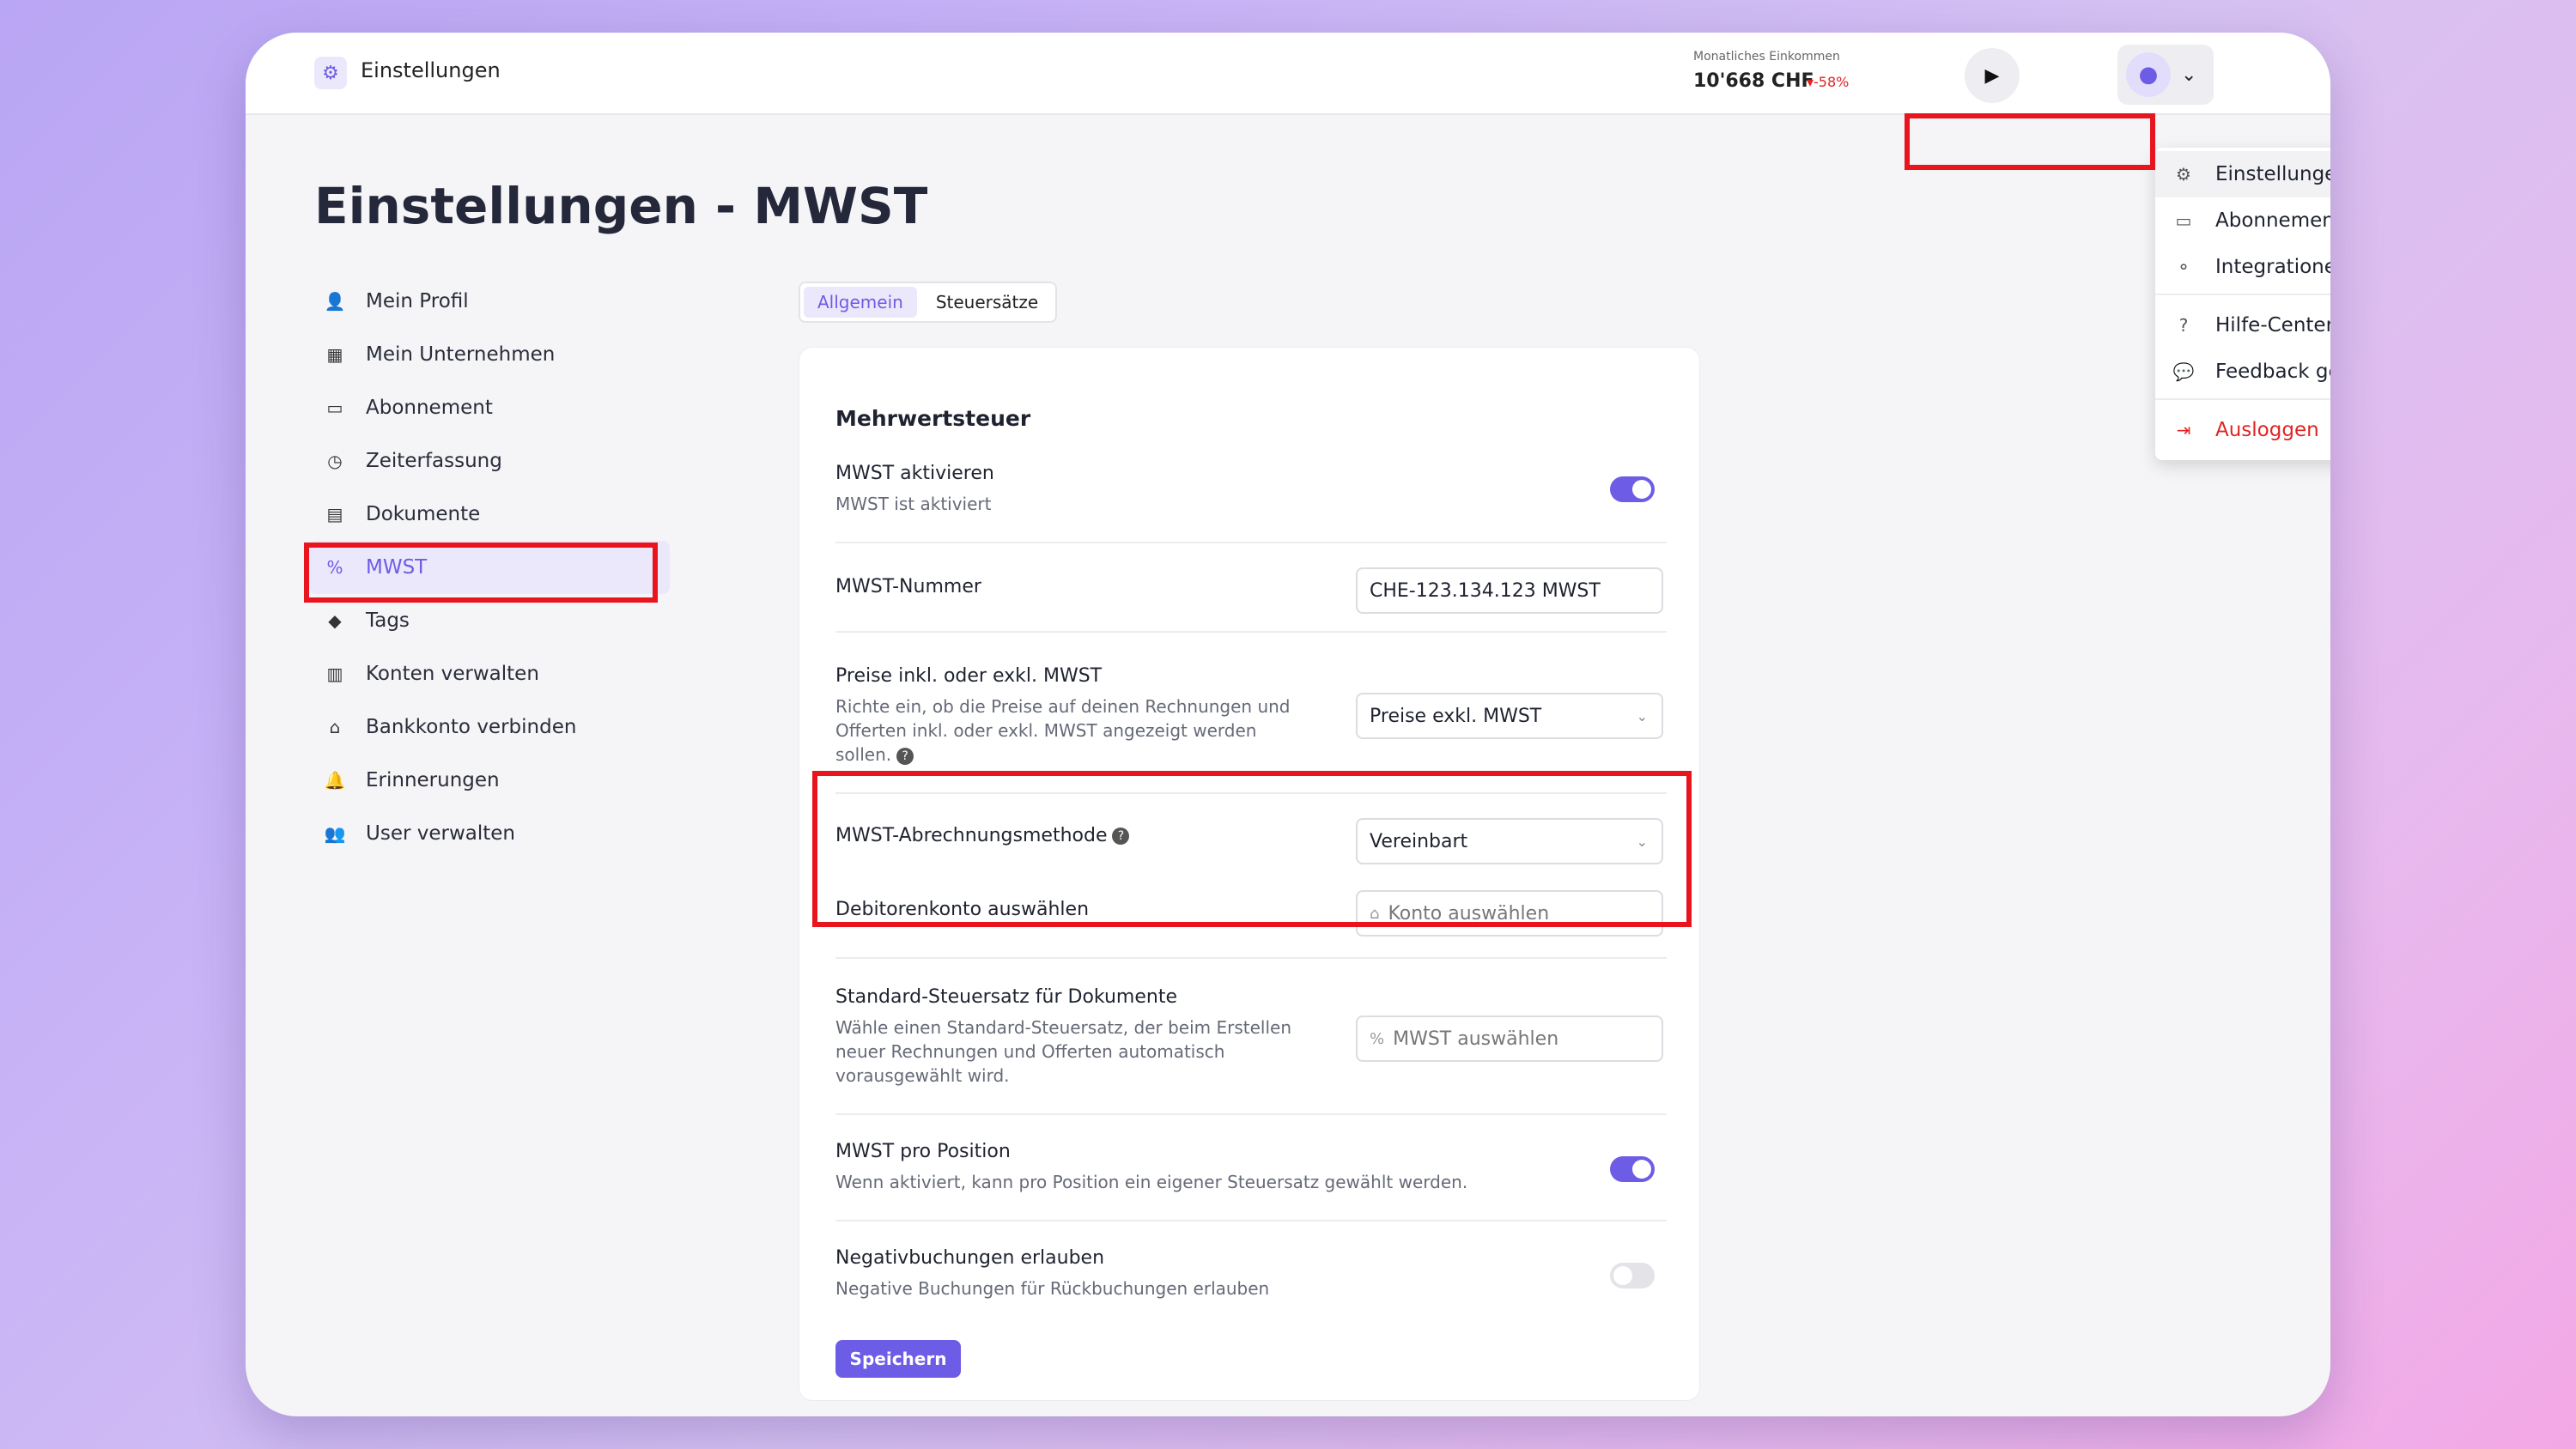  What do you see at coordinates (335, 461) in the screenshot?
I see `clock-icon: ◷` at bounding box center [335, 461].